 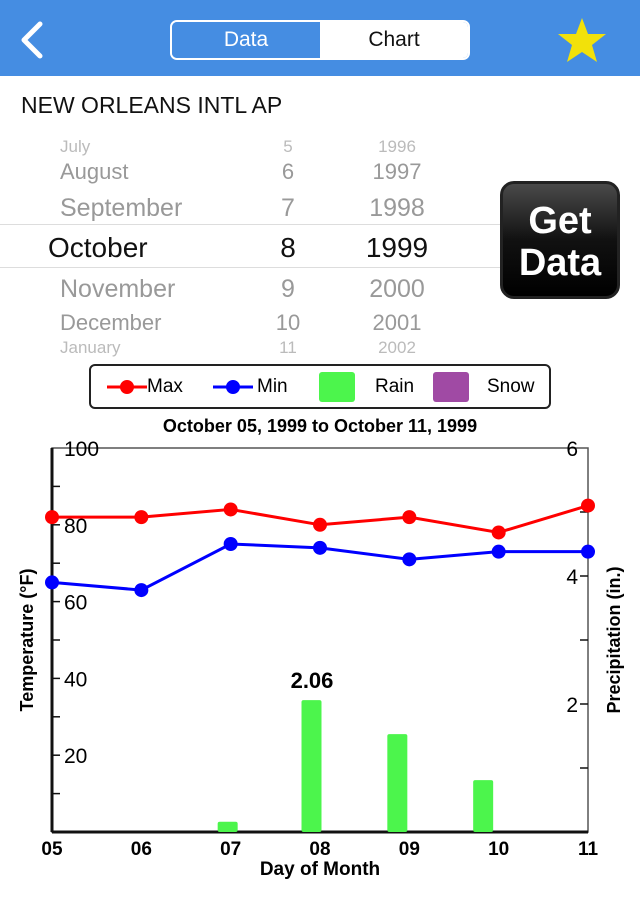 I want to click on rain-max-label: 2.06, so click(x=312, y=680).